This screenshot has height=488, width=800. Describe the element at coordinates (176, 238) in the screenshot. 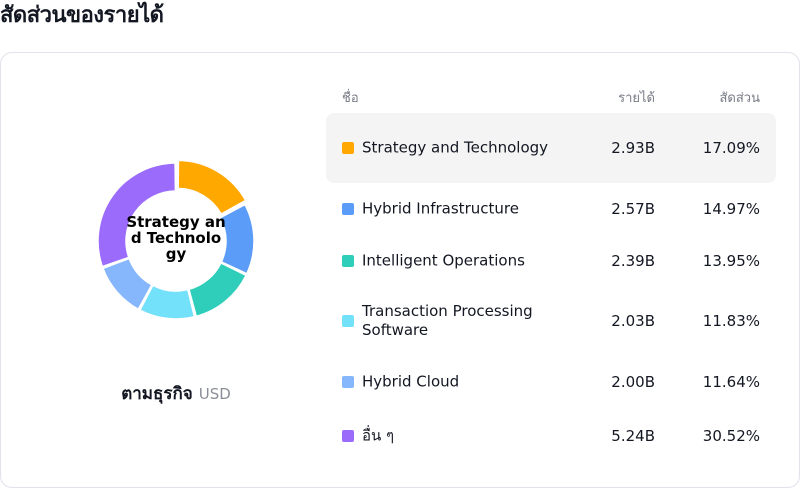

I see `donut-center-label: Strategy and Technology` at that location.